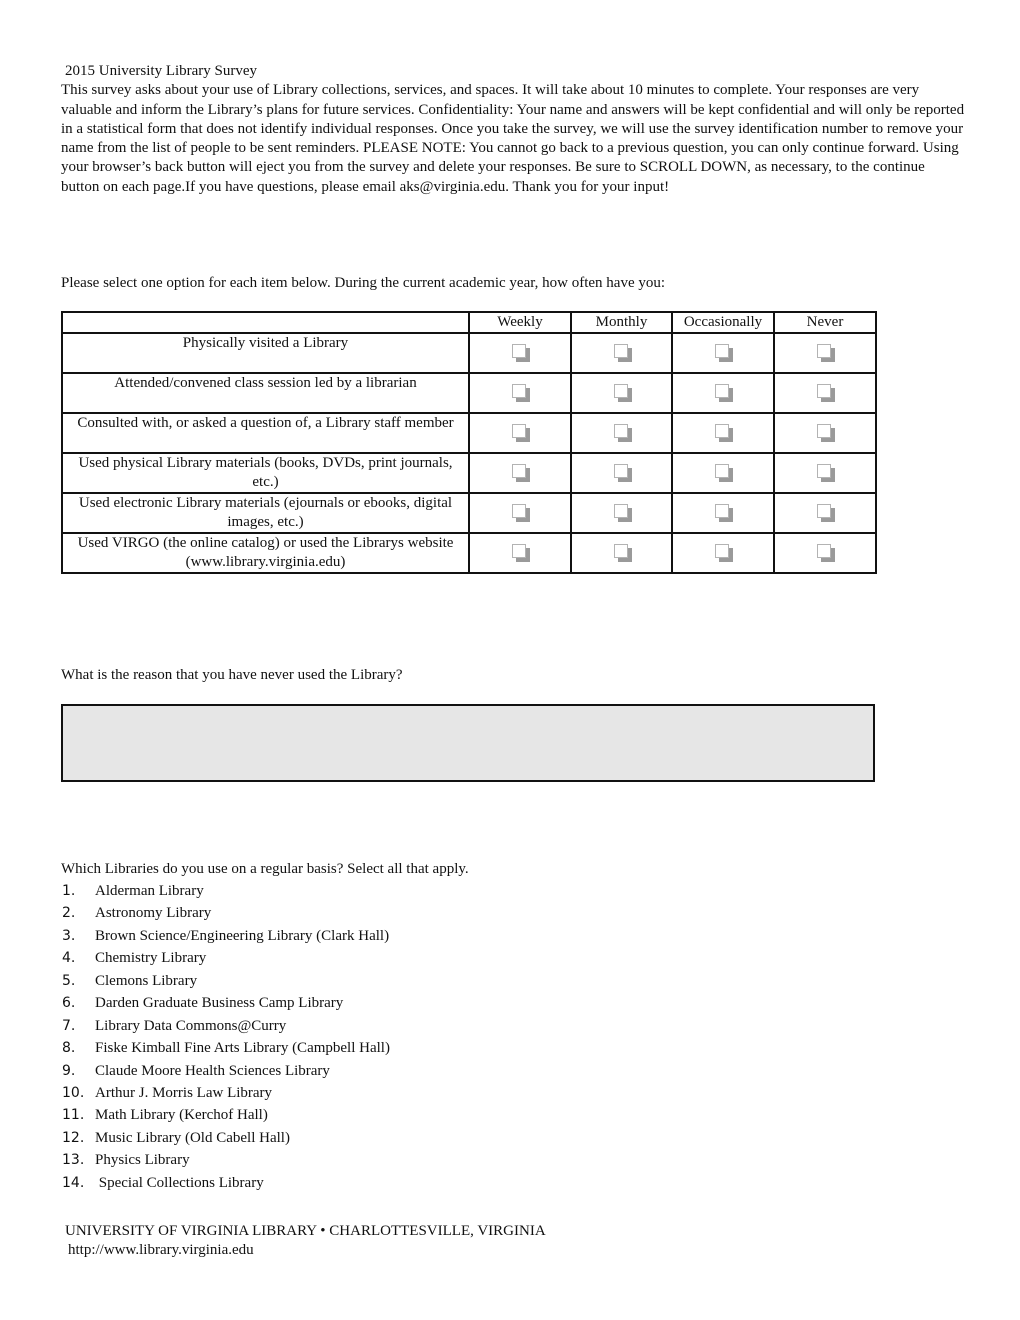 Image resolution: width=1020 pixels, height=1320 pixels. I want to click on column-header-monthly: Monthly, so click(621, 322).